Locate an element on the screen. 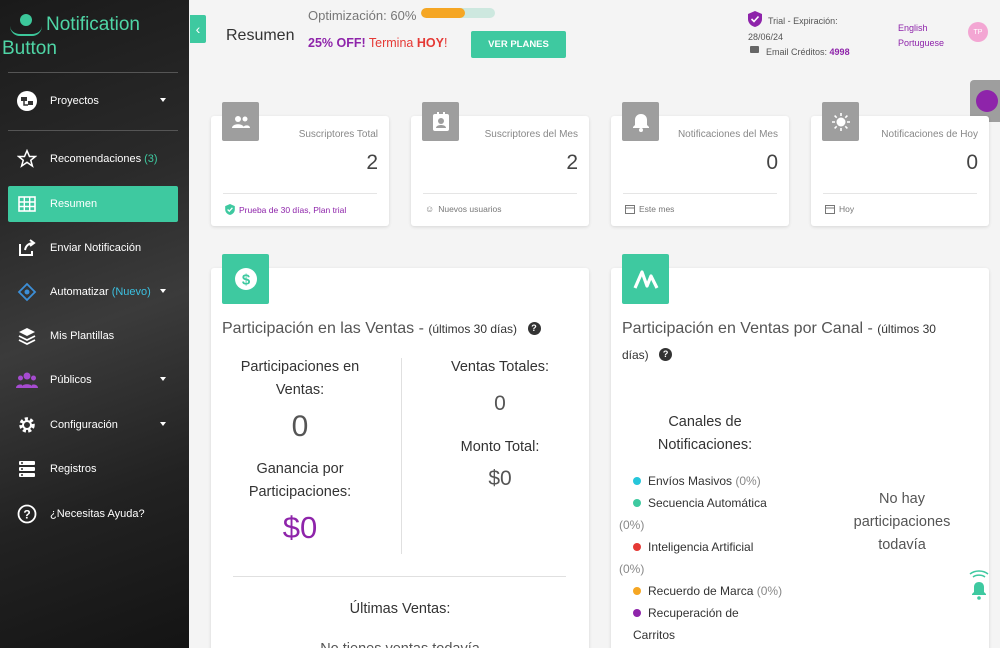 This screenshot has height=648, width=1000. sidebar-collapse-button: ‹ is located at coordinates (198, 29).